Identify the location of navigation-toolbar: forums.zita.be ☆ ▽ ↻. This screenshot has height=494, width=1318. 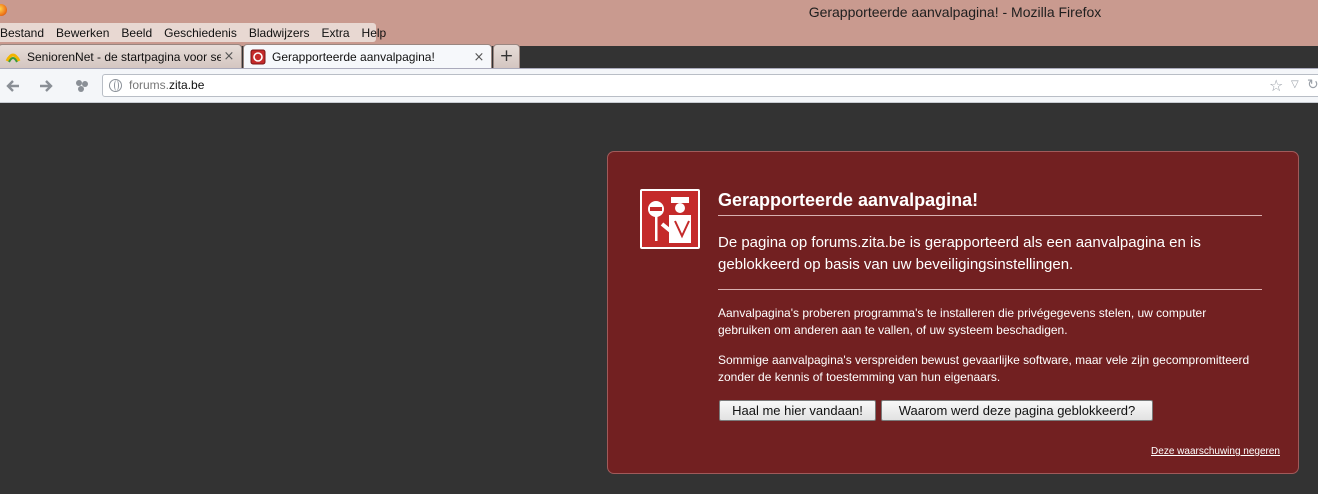
(659, 85).